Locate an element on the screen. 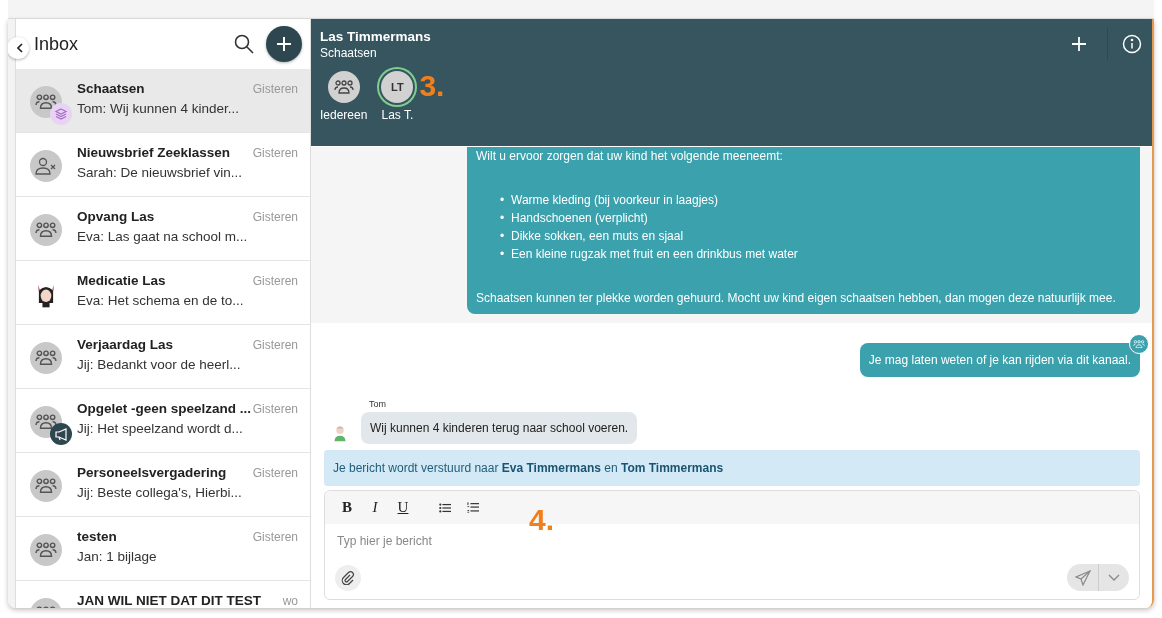 The height and width of the screenshot is (618, 1162). underline-button: U is located at coordinates (403, 507).